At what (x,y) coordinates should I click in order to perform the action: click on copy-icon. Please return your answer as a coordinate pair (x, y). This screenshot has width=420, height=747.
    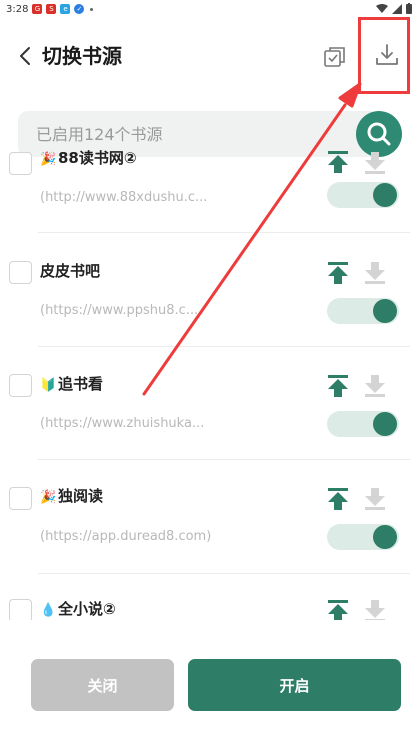
    Looking at the image, I should click on (334, 57).